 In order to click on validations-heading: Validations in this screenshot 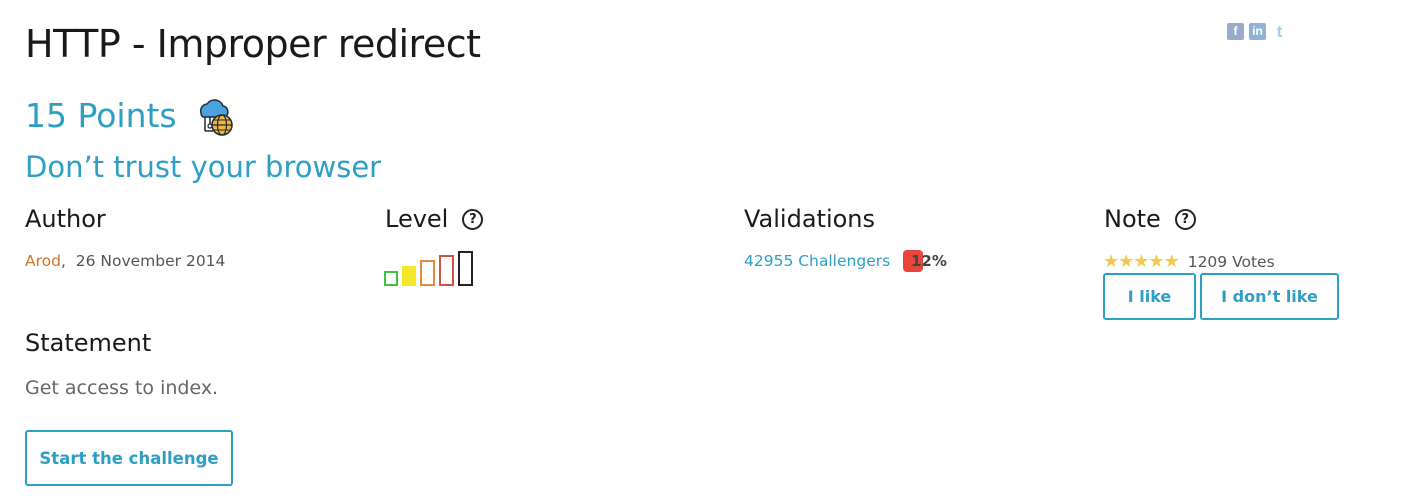, I will do `click(809, 219)`.